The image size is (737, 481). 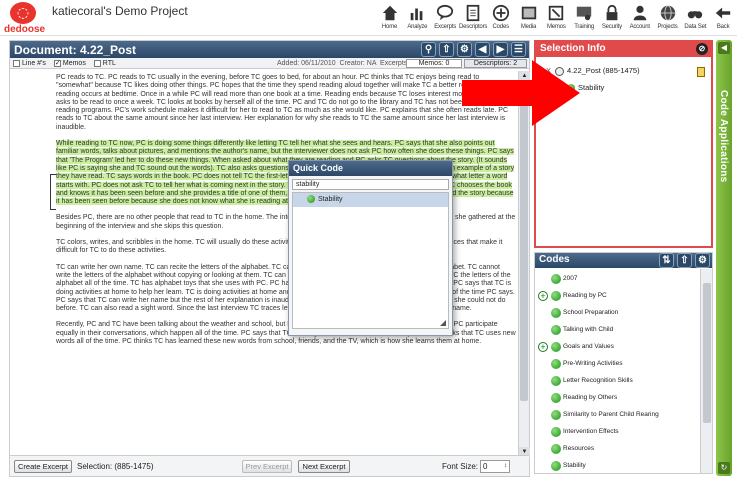 I want to click on collapse-icon: ◀, so click(x=724, y=48).